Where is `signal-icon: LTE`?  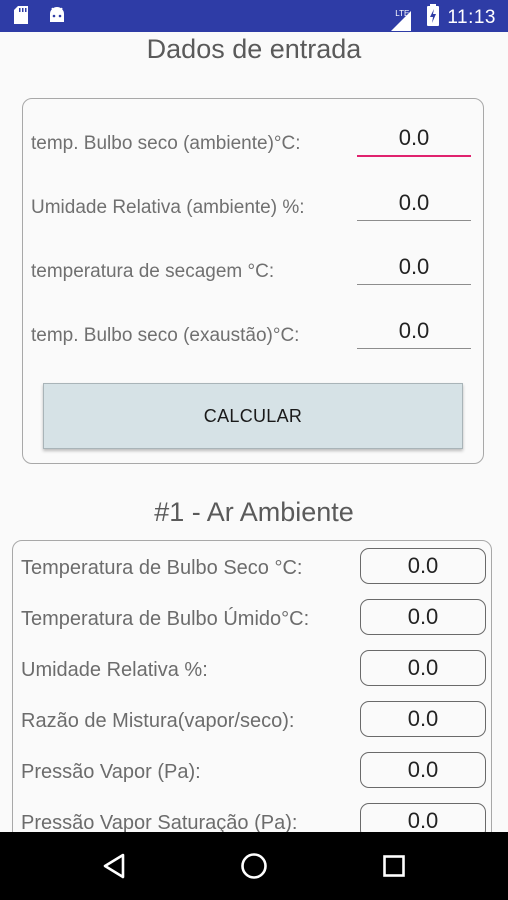 signal-icon: LTE is located at coordinates (401, 20).